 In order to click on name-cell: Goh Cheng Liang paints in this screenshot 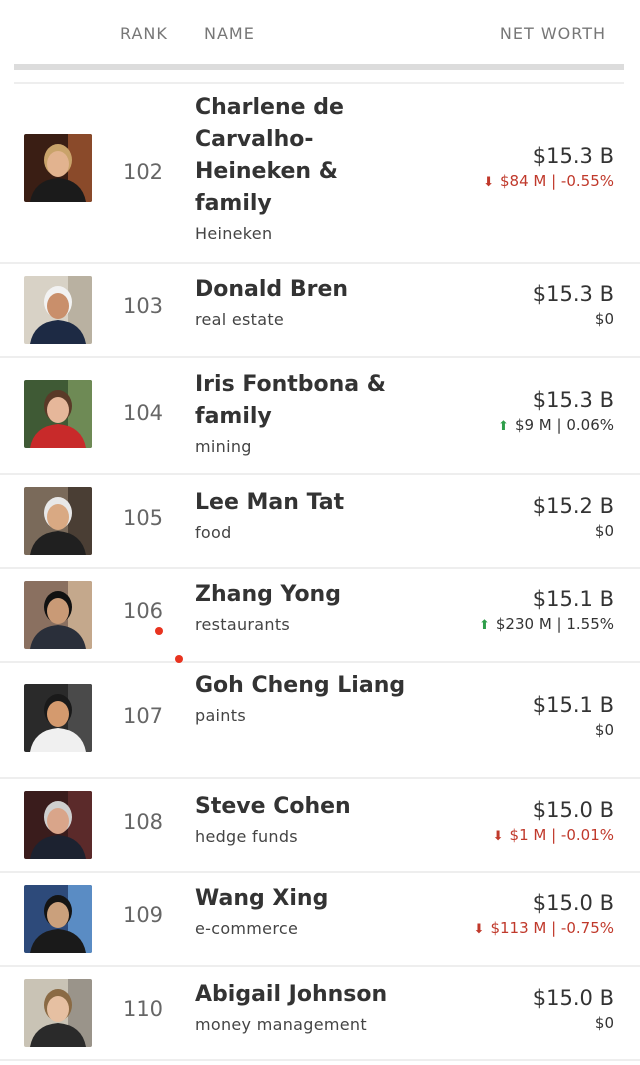, I will do `click(305, 697)`.